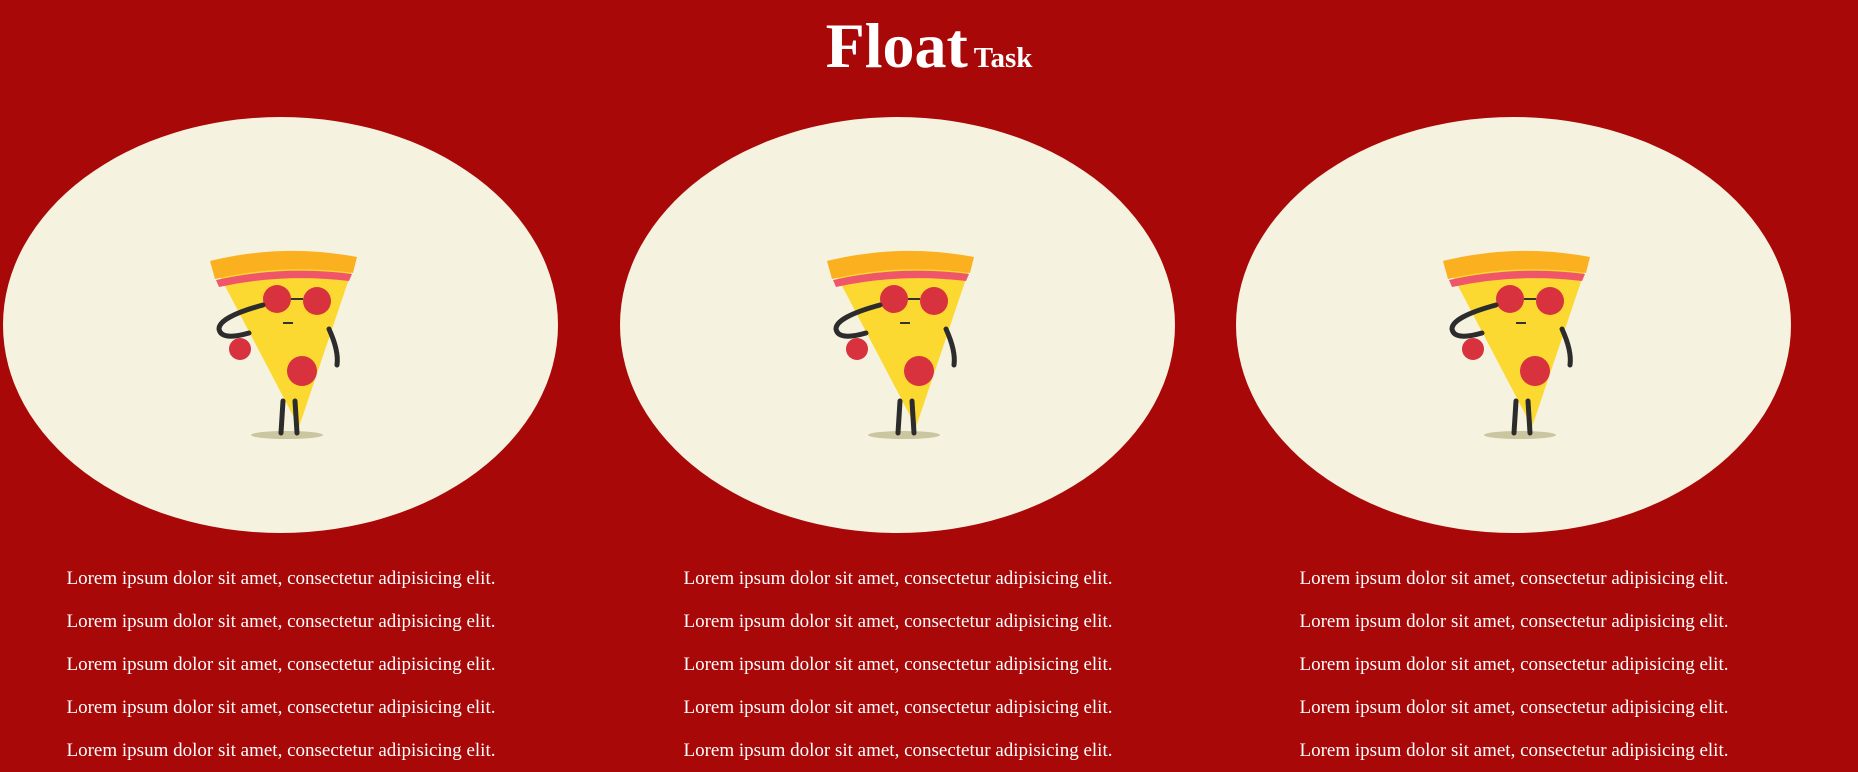 Image resolution: width=1858 pixels, height=772 pixels. Describe the element at coordinates (1003, 58) in the screenshot. I see `page-title-sub: Task` at that location.